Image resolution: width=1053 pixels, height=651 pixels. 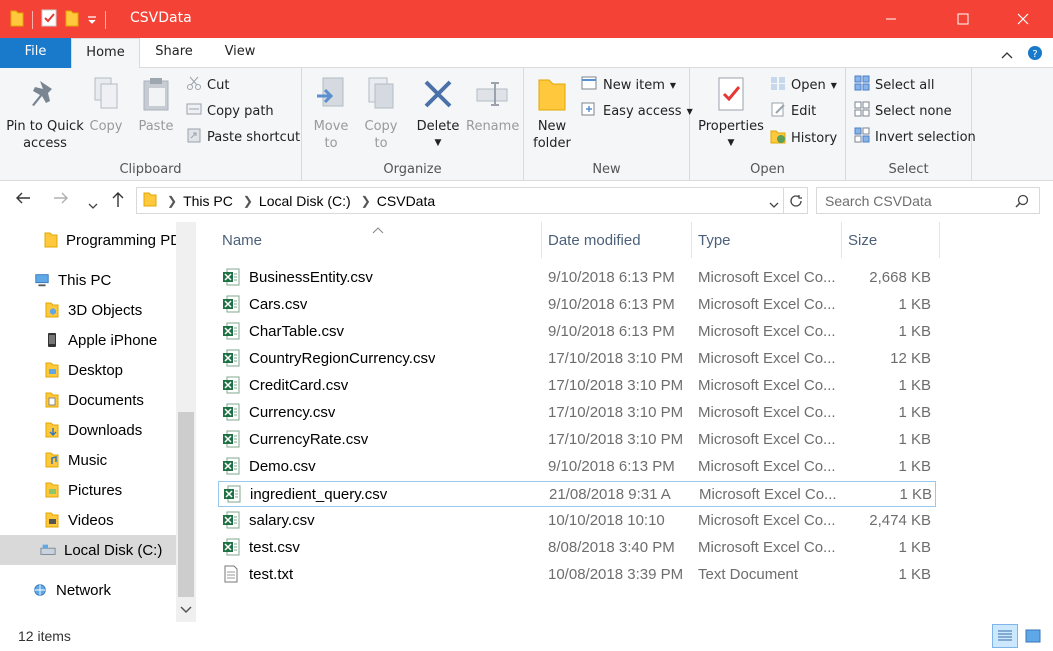 I want to click on address-bar: ❯ This PC ❯ Local Disk (C:) ❯ CSVData, so click(x=472, y=200).